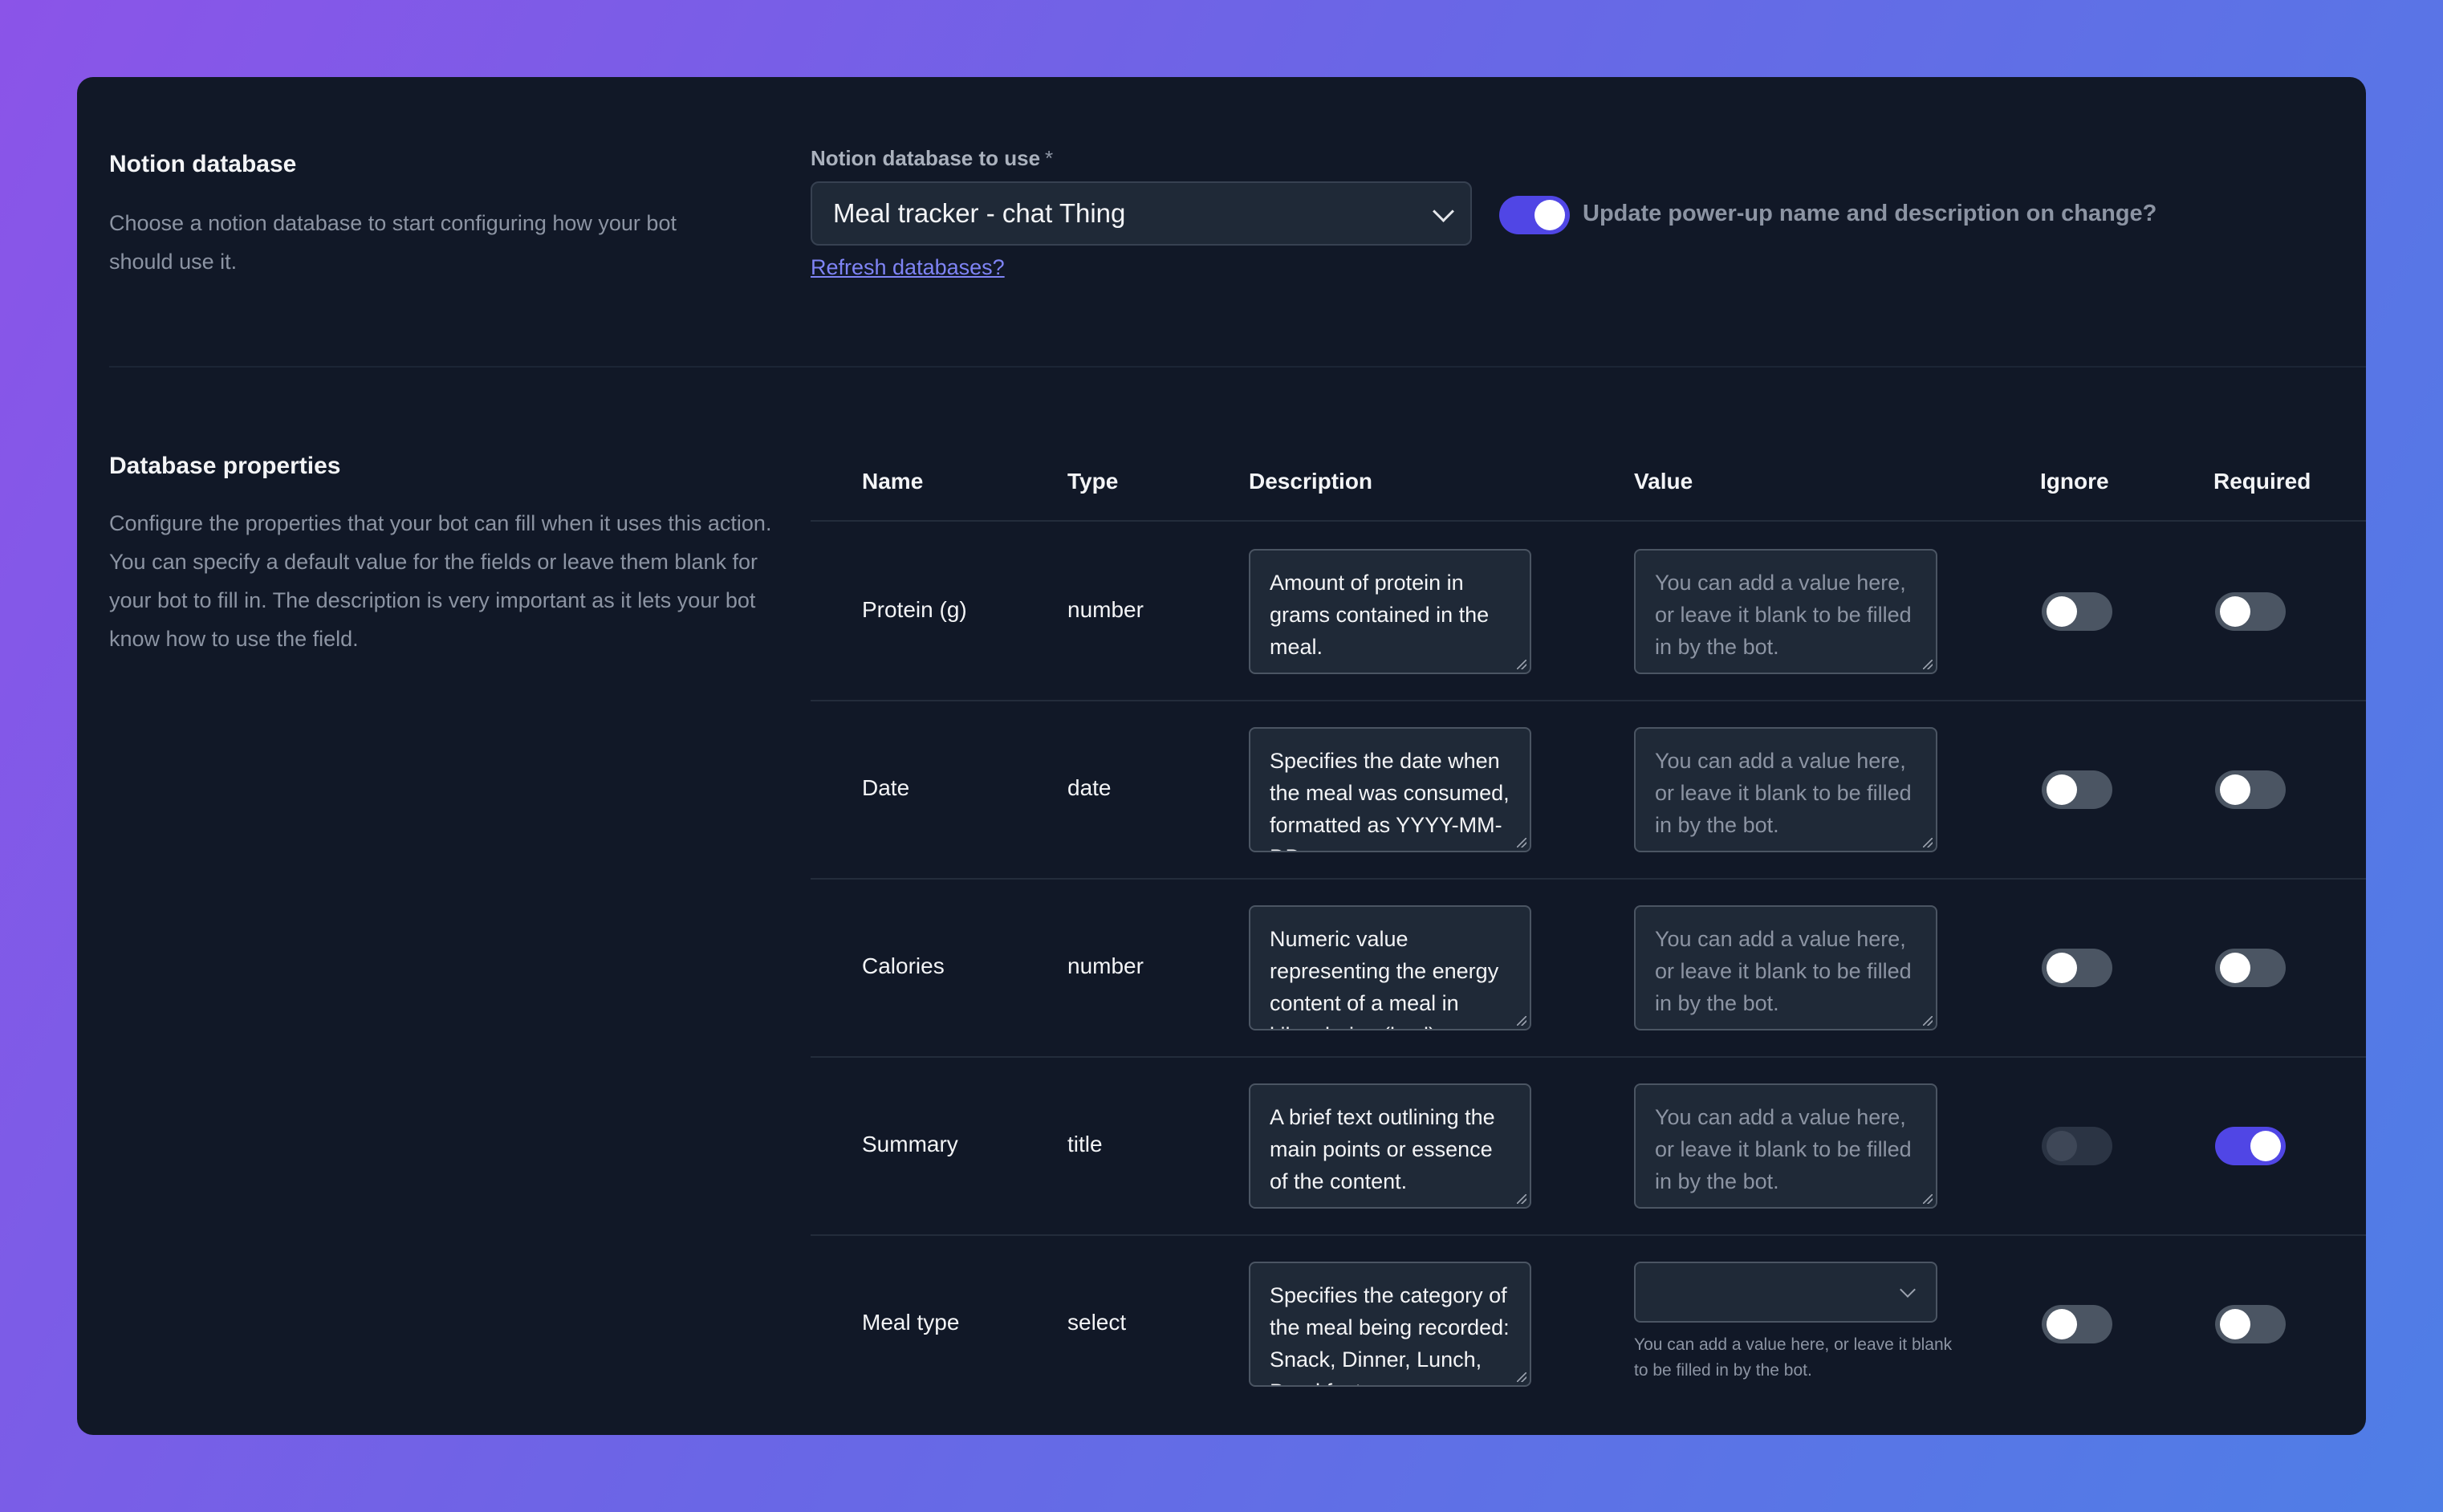 The image size is (2443, 1512). Describe the element at coordinates (1311, 481) in the screenshot. I see `column-header-description: Description` at that location.